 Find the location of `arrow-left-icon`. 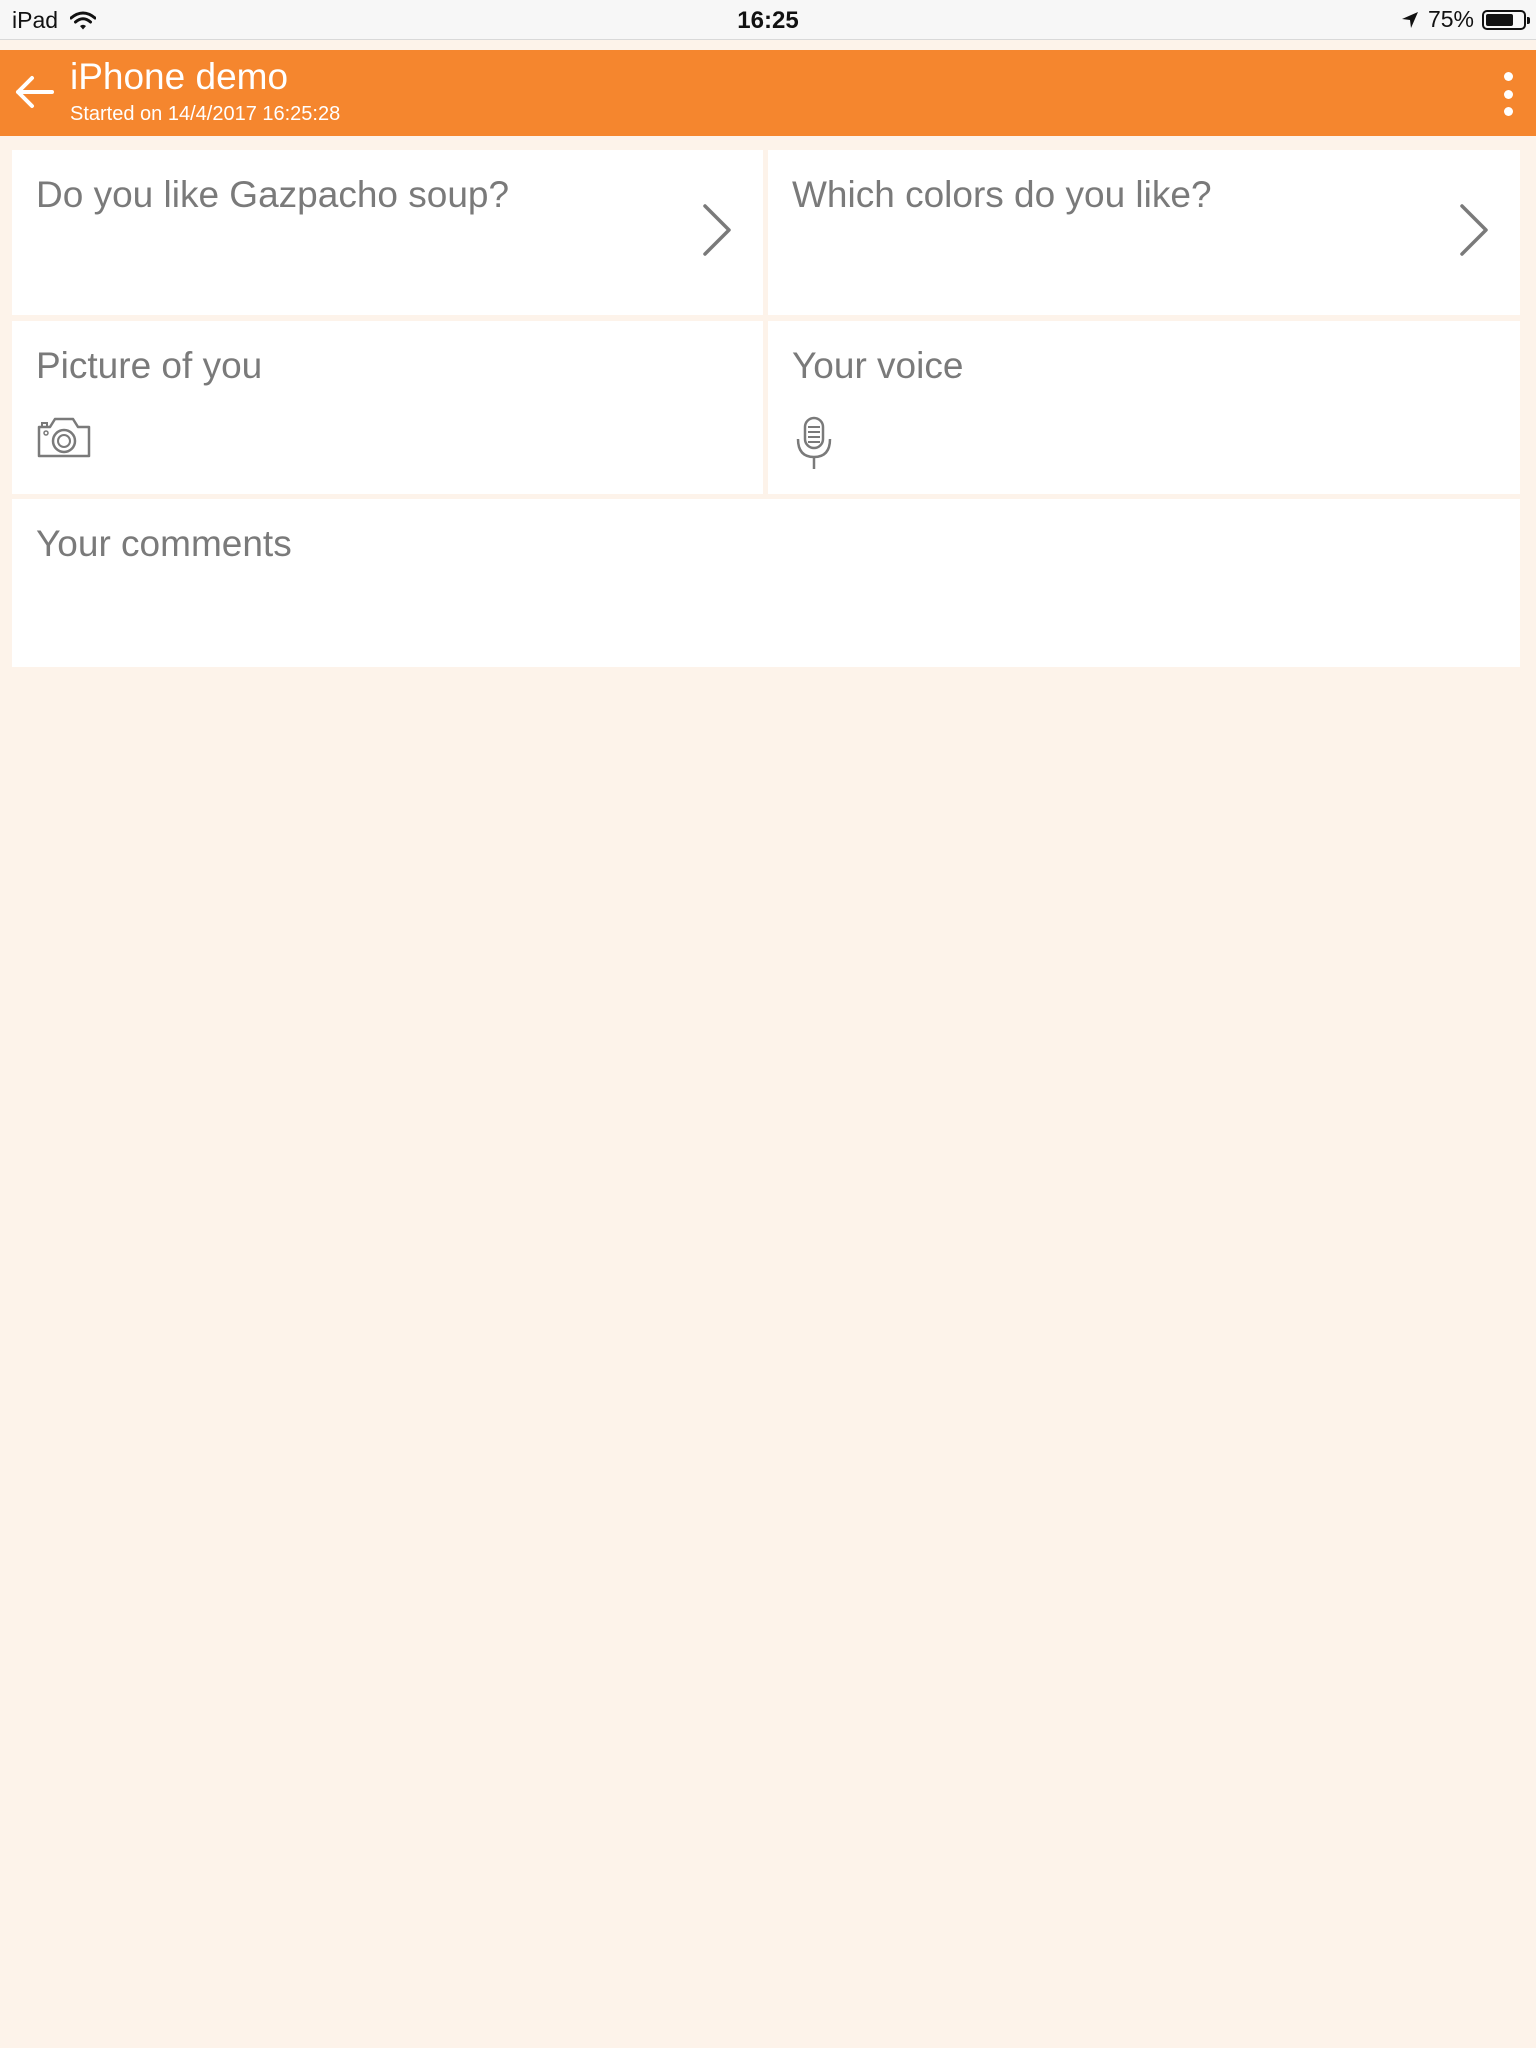

arrow-left-icon is located at coordinates (35, 92).